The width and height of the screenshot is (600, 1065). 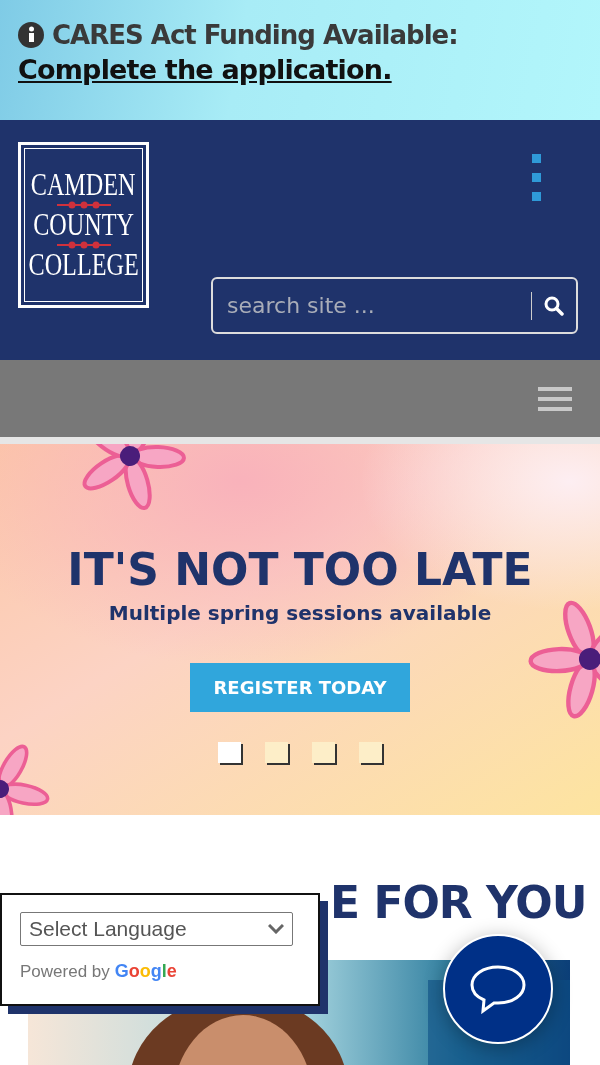 What do you see at coordinates (276, 929) in the screenshot?
I see `chevron-down-icon` at bounding box center [276, 929].